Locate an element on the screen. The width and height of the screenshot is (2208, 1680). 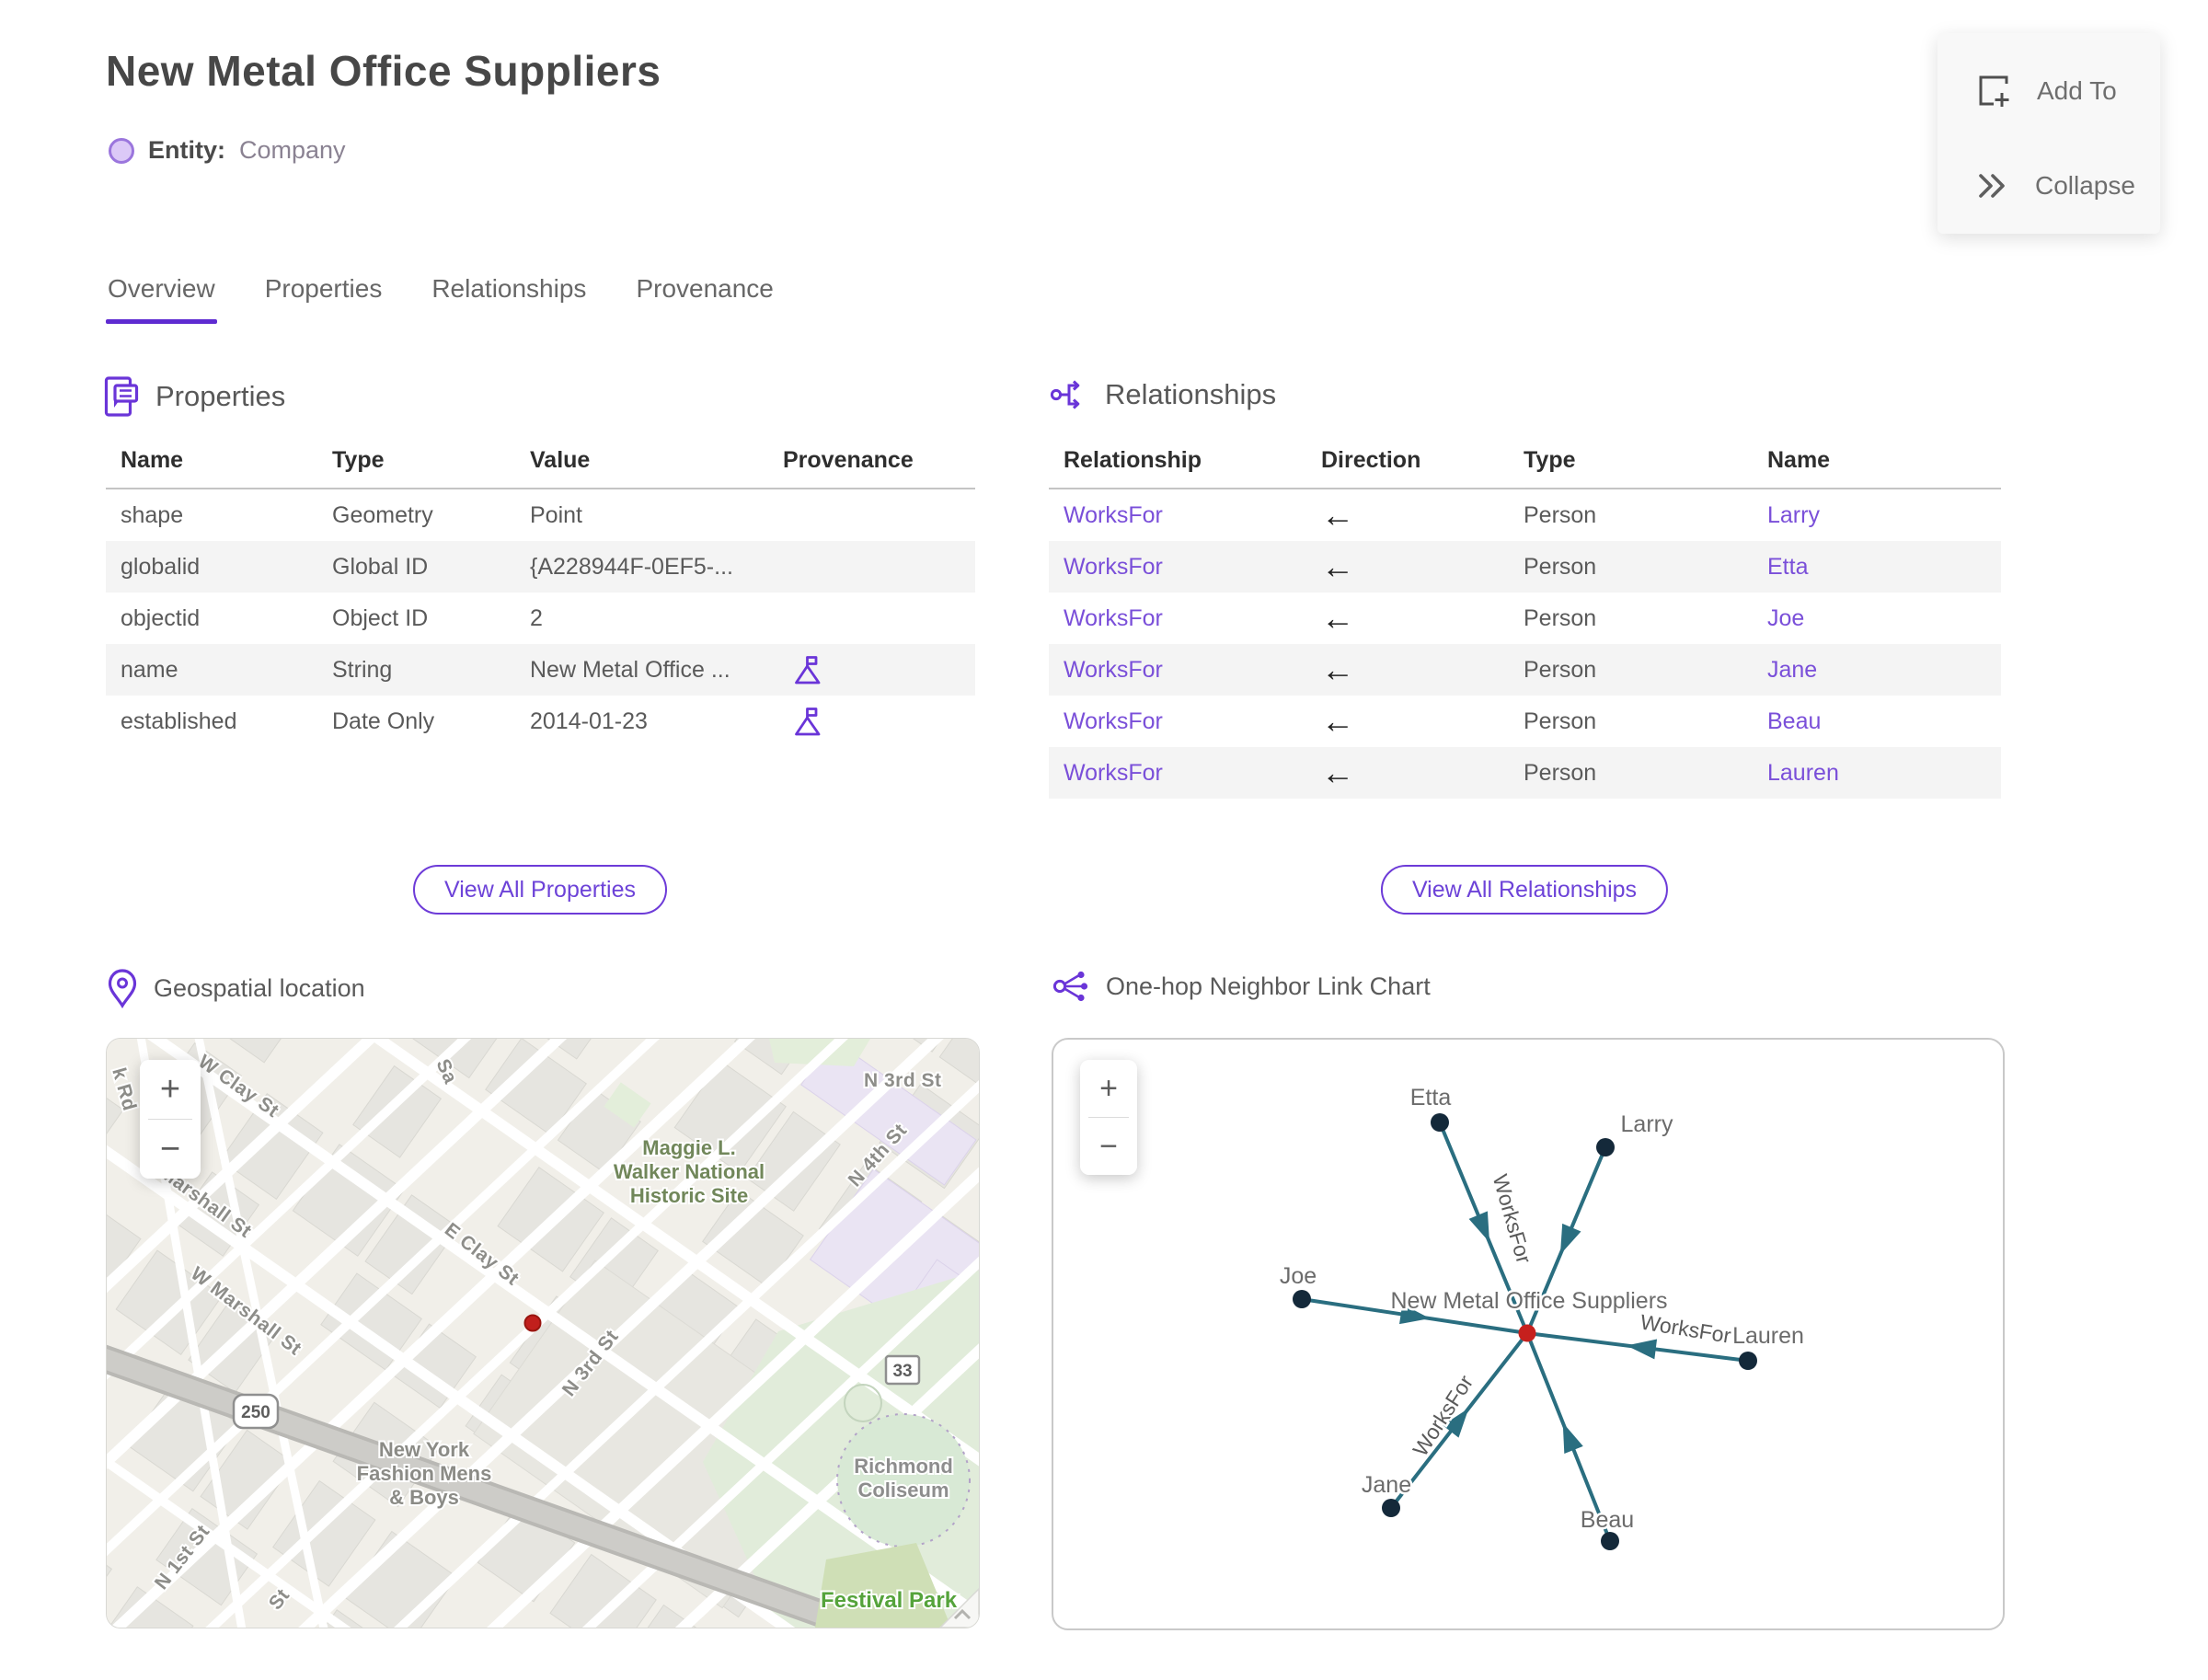
properties-section-title: Properties is located at coordinates (220, 396).